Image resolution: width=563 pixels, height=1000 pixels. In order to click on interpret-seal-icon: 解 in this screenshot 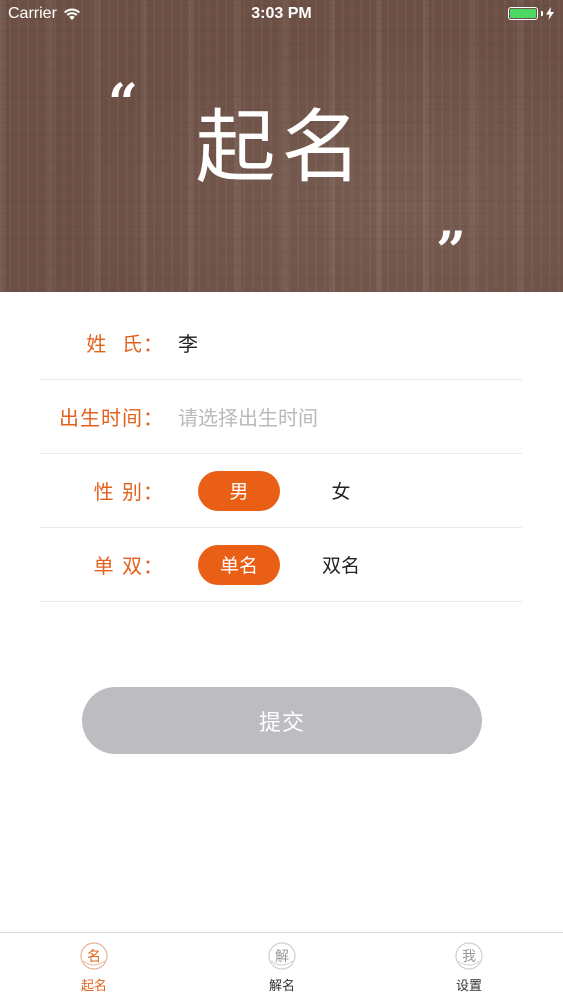, I will do `click(282, 956)`.